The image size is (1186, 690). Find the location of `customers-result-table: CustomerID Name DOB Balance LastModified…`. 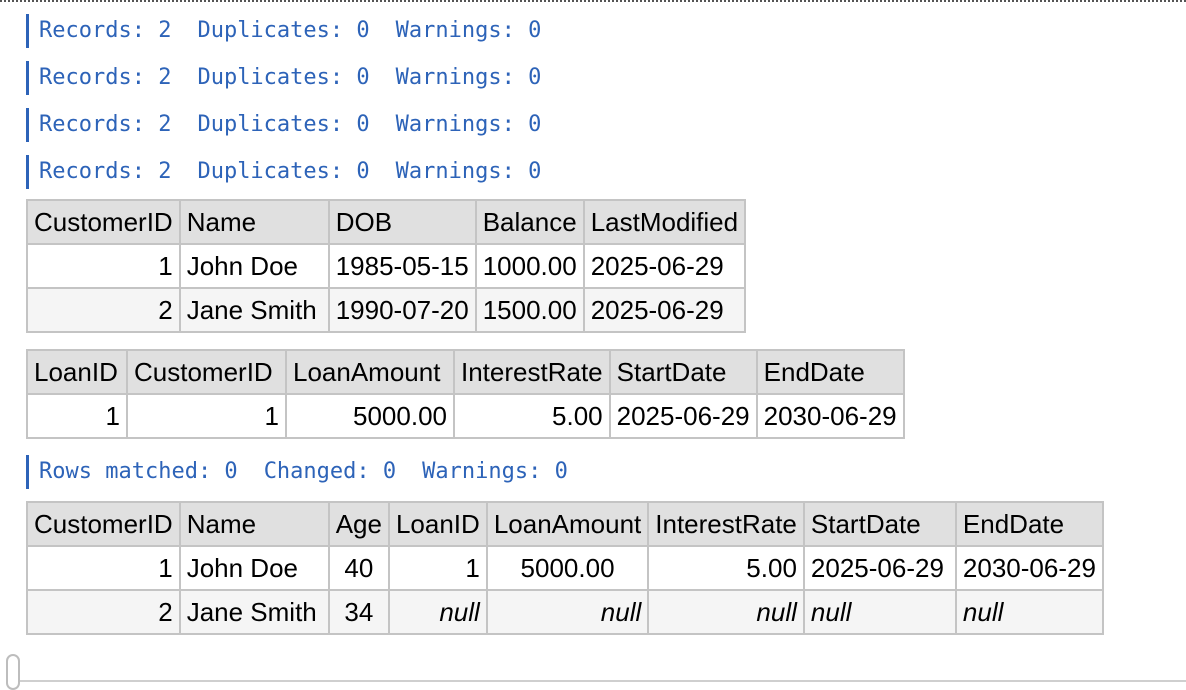

customers-result-table: CustomerID Name DOB Balance LastModified… is located at coordinates (386, 266).